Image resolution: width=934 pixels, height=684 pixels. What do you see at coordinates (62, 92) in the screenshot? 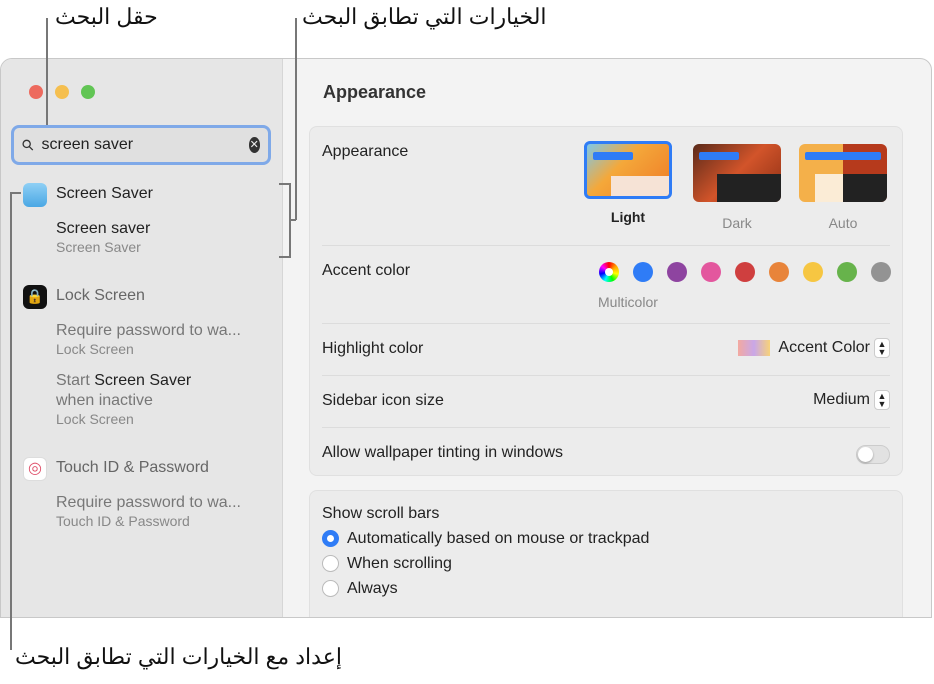
I see `minimize-button` at bounding box center [62, 92].